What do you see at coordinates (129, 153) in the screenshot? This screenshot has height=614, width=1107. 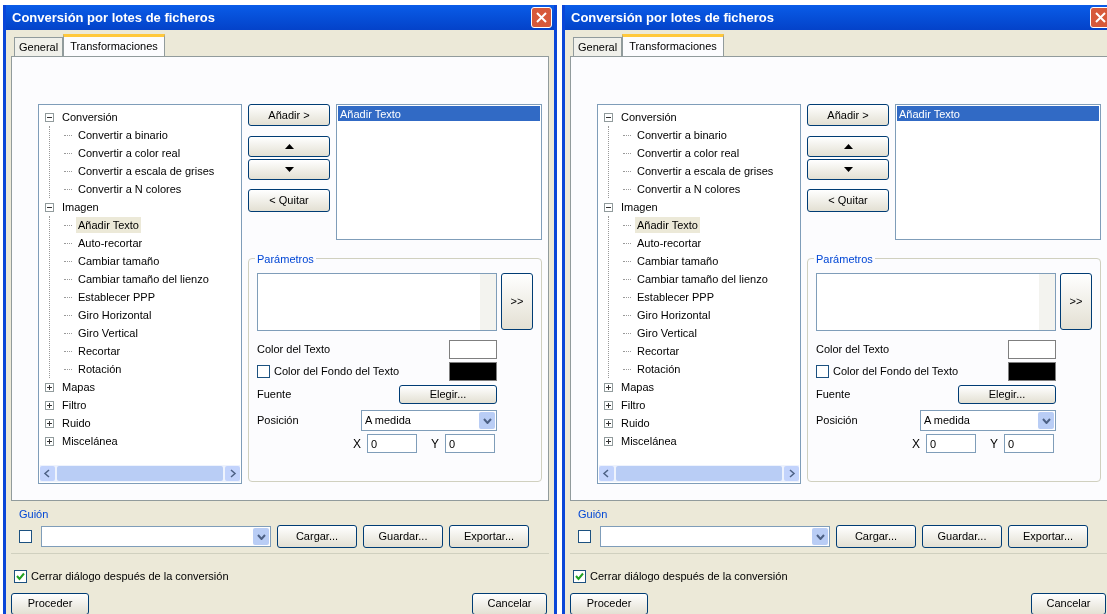 I see `tree-item: Convertir a color real` at bounding box center [129, 153].